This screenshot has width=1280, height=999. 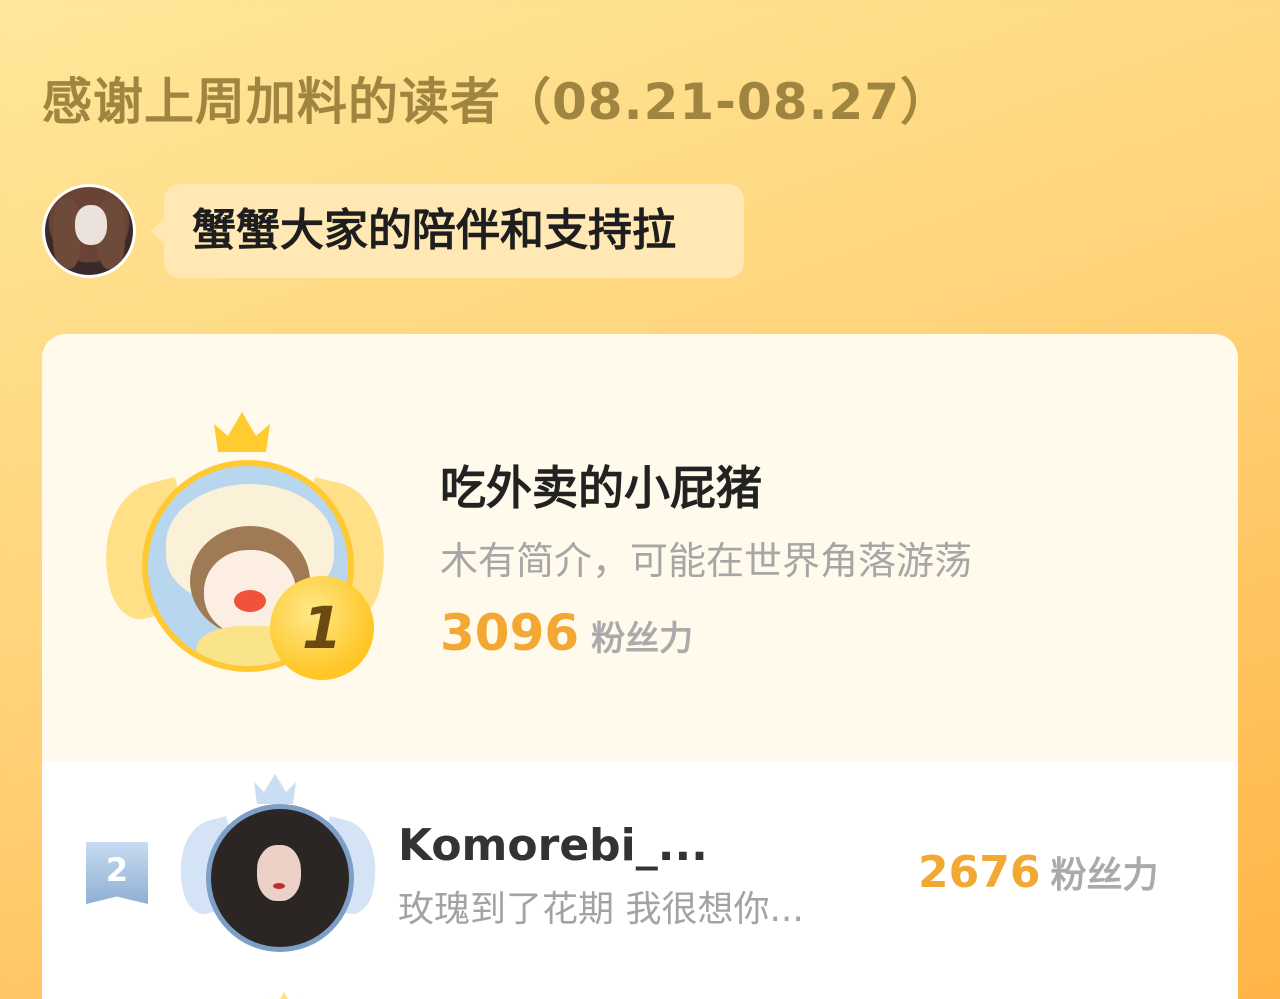 What do you see at coordinates (89, 231) in the screenshot?
I see `author-avatar` at bounding box center [89, 231].